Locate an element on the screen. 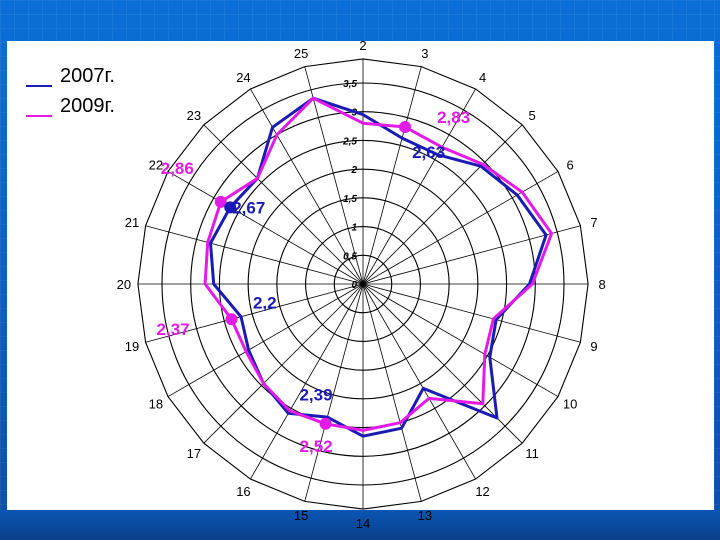 This screenshot has width=720, height=540. scale-tick-label: 2 is located at coordinates (353, 170).